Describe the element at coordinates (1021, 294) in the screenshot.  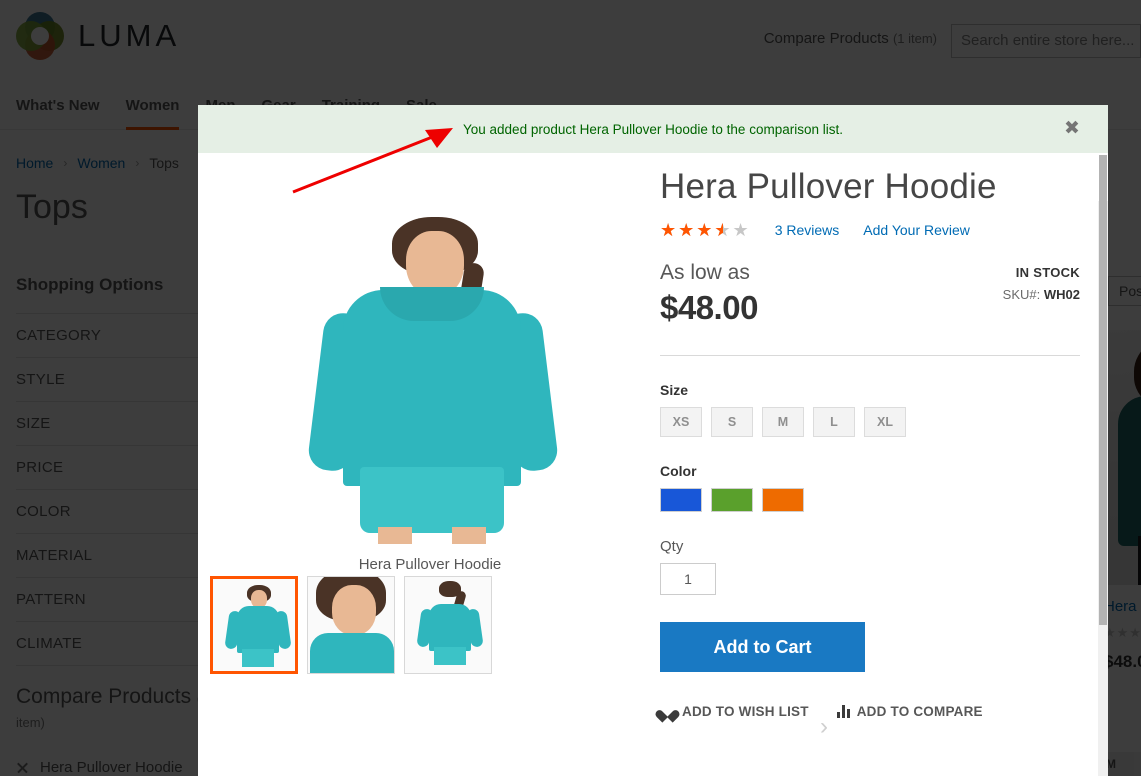
I see `sku-label: SKU#:` at that location.